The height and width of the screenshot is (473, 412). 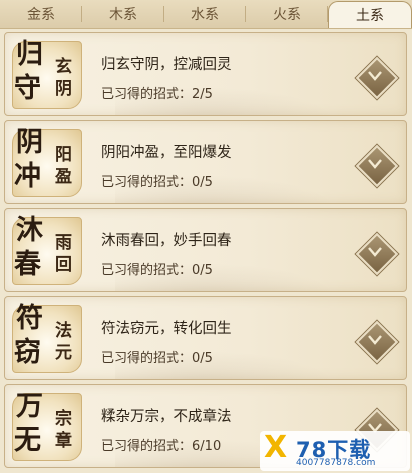 I want to click on emblem-char: 守, so click(x=27, y=88).